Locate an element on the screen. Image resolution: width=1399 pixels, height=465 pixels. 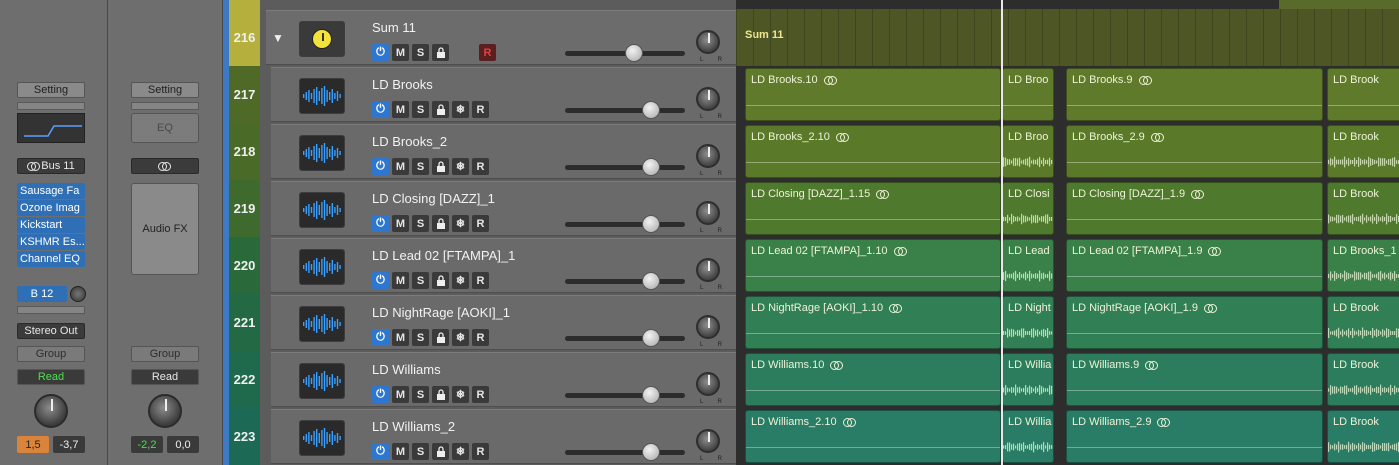
volume-value-2: -2,2 is located at coordinates (147, 444).